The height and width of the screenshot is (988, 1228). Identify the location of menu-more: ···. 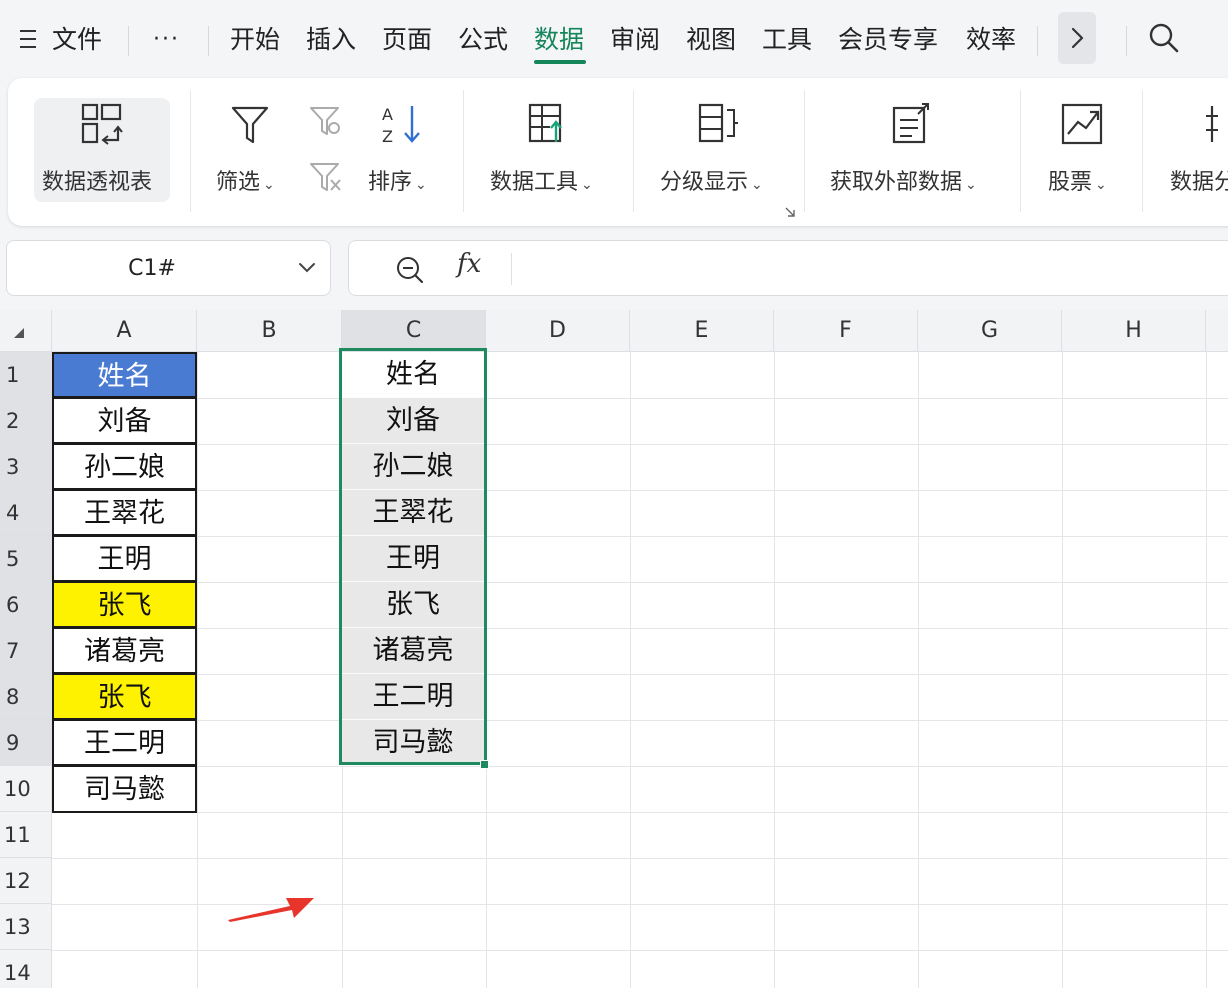
(166, 40).